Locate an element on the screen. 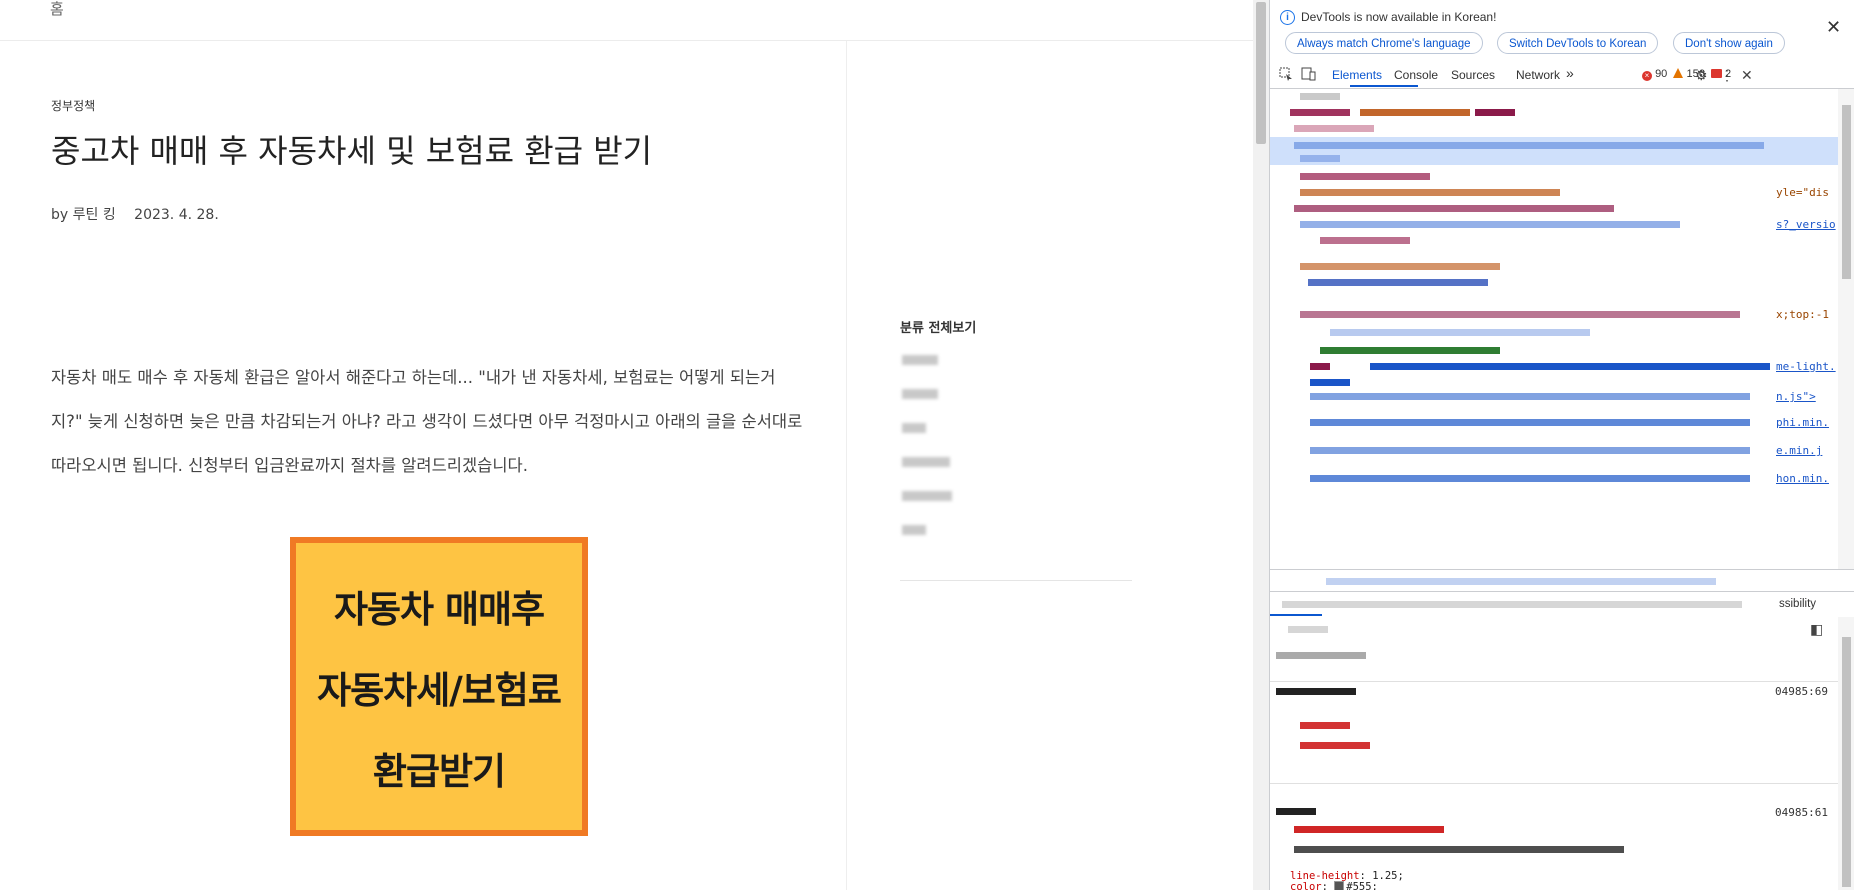 The image size is (1854, 890). tab-elements: Elements is located at coordinates (1357, 75).